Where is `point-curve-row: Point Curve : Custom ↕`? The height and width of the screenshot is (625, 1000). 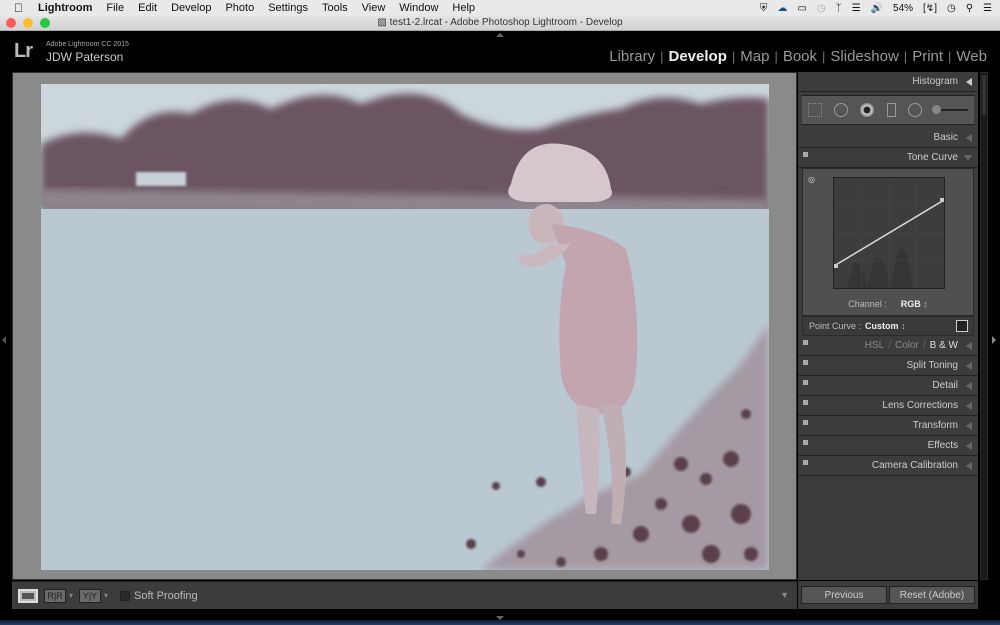 point-curve-row: Point Curve : Custom ↕ is located at coordinates (888, 326).